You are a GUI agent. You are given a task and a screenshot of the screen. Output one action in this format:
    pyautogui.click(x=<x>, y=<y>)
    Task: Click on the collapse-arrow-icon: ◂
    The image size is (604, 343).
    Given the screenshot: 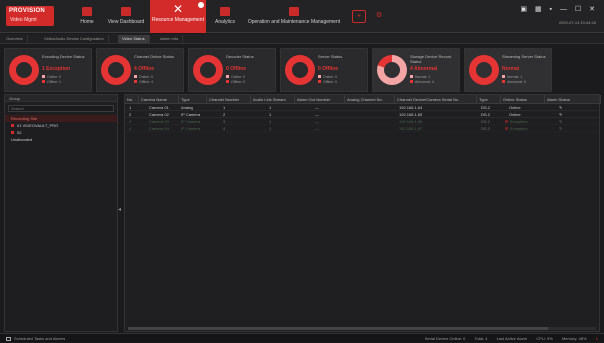 What is the action you would take?
    pyautogui.click(x=120, y=210)
    